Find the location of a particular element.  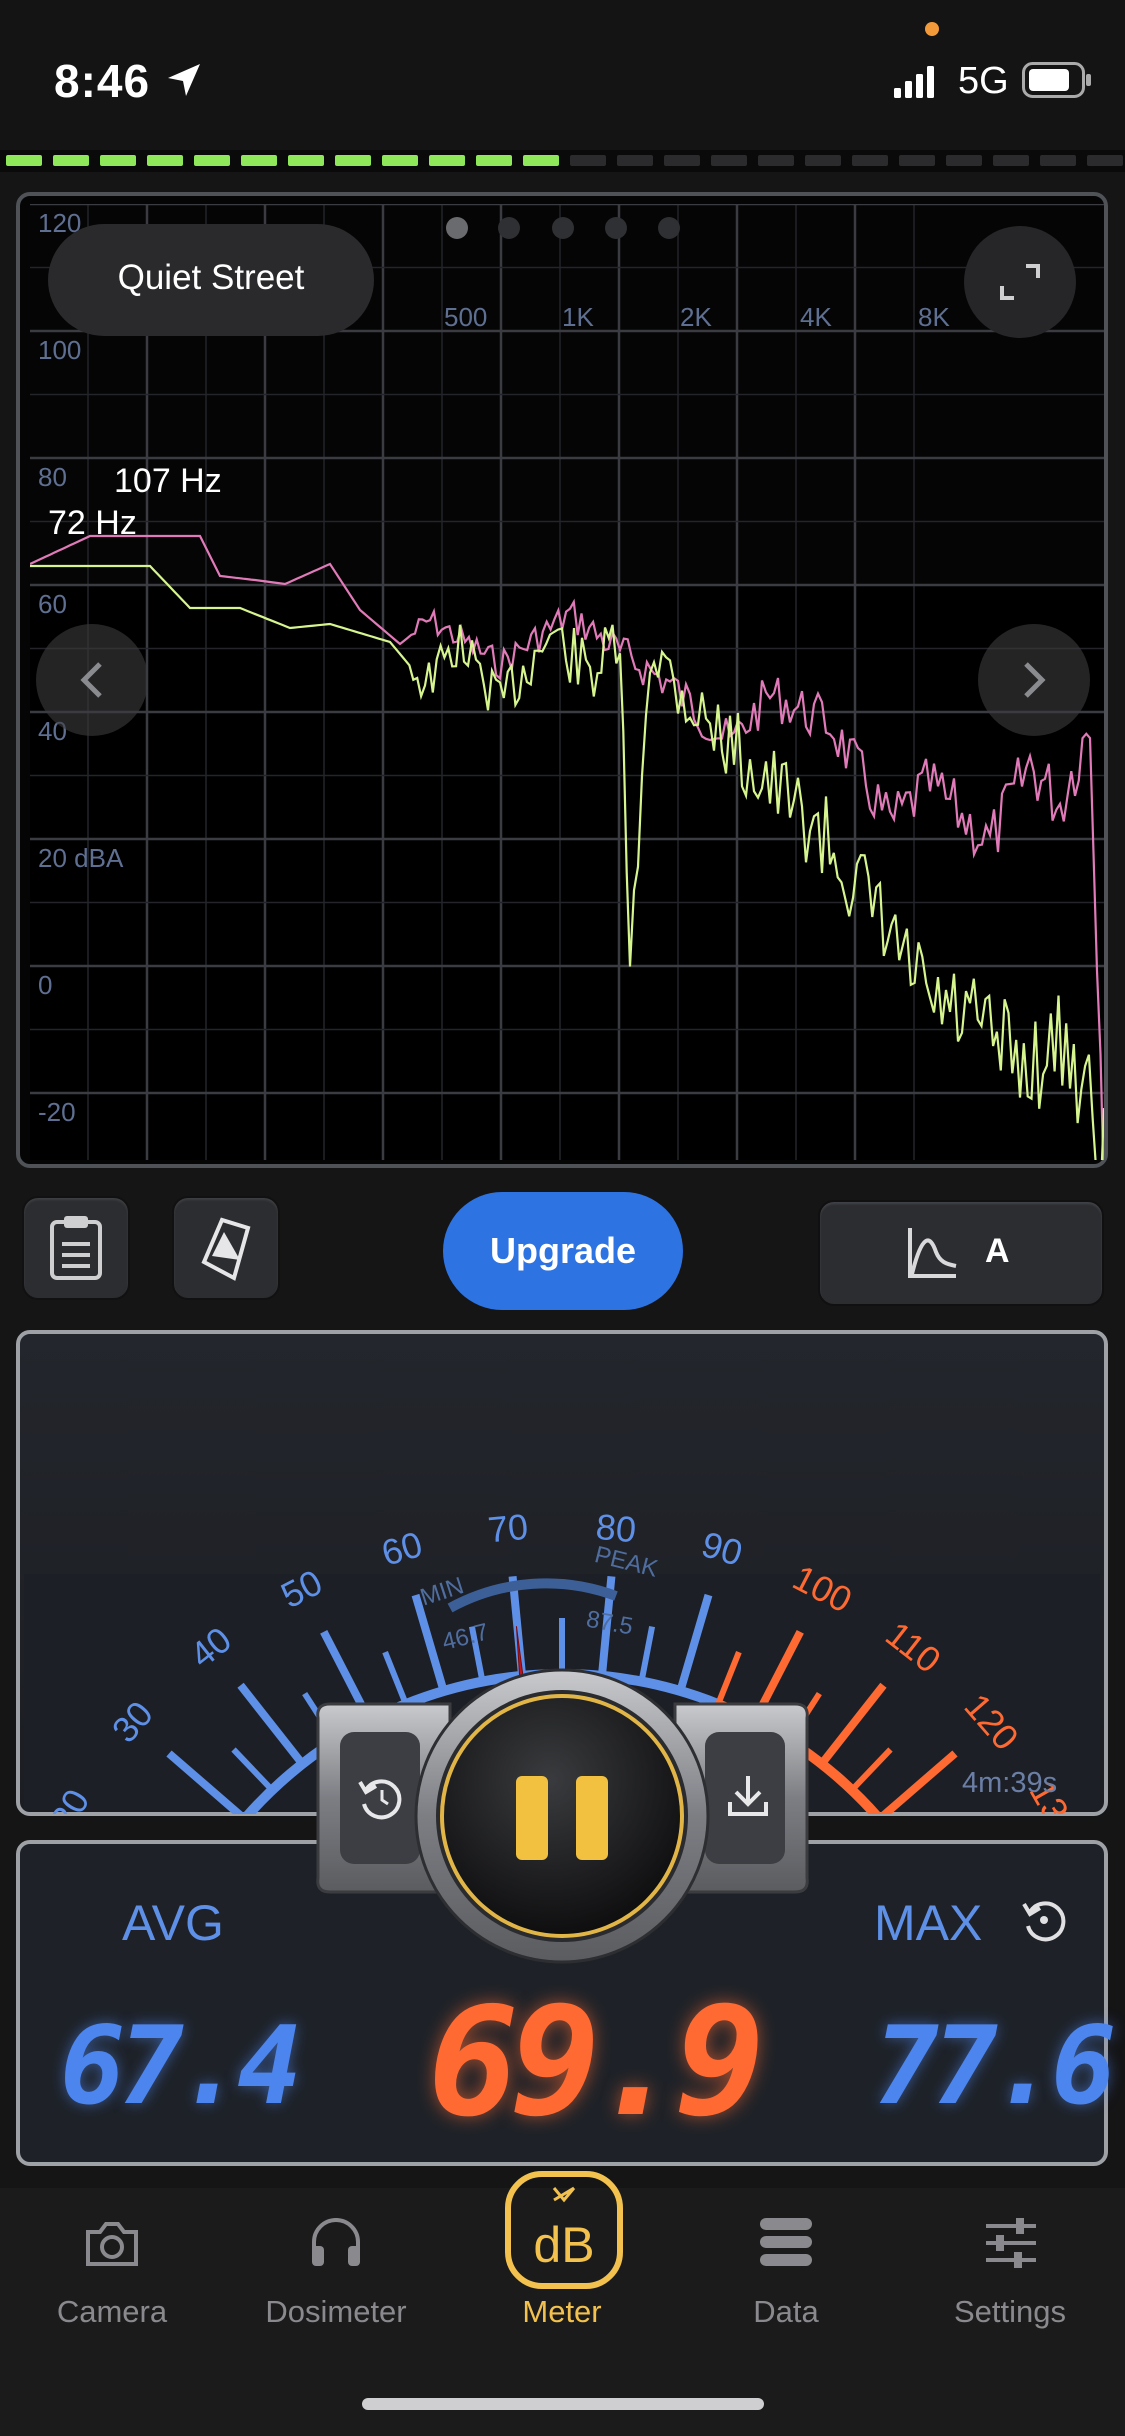

cards-icon is located at coordinates (226, 1249).